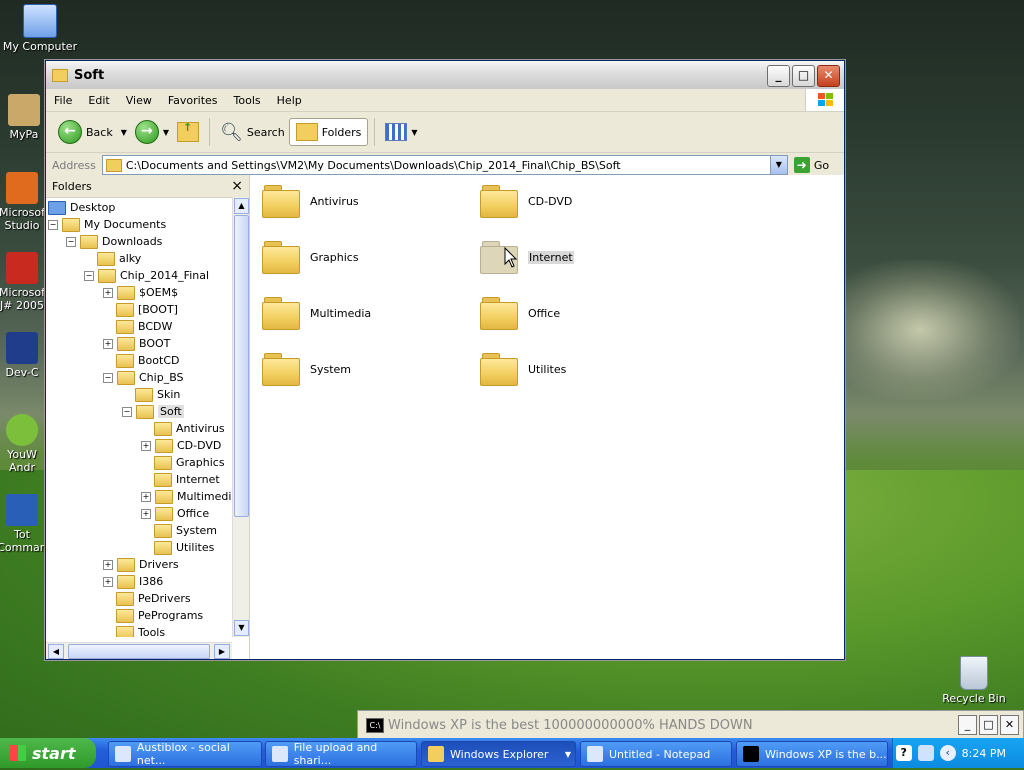 The image size is (1024, 770). I want to click on tree-item-utilites: Utilites, so click(184, 547).